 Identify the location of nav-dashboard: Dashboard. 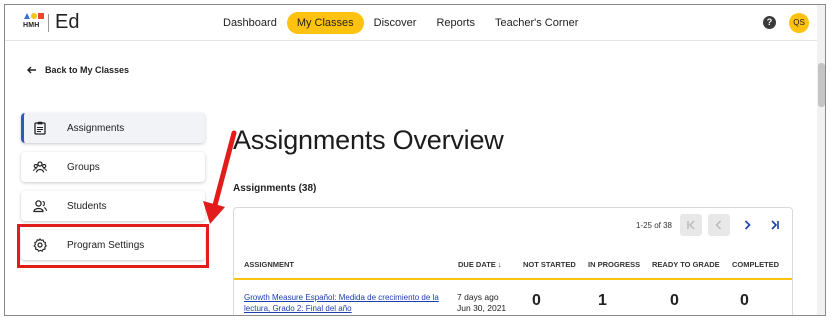
(250, 23).